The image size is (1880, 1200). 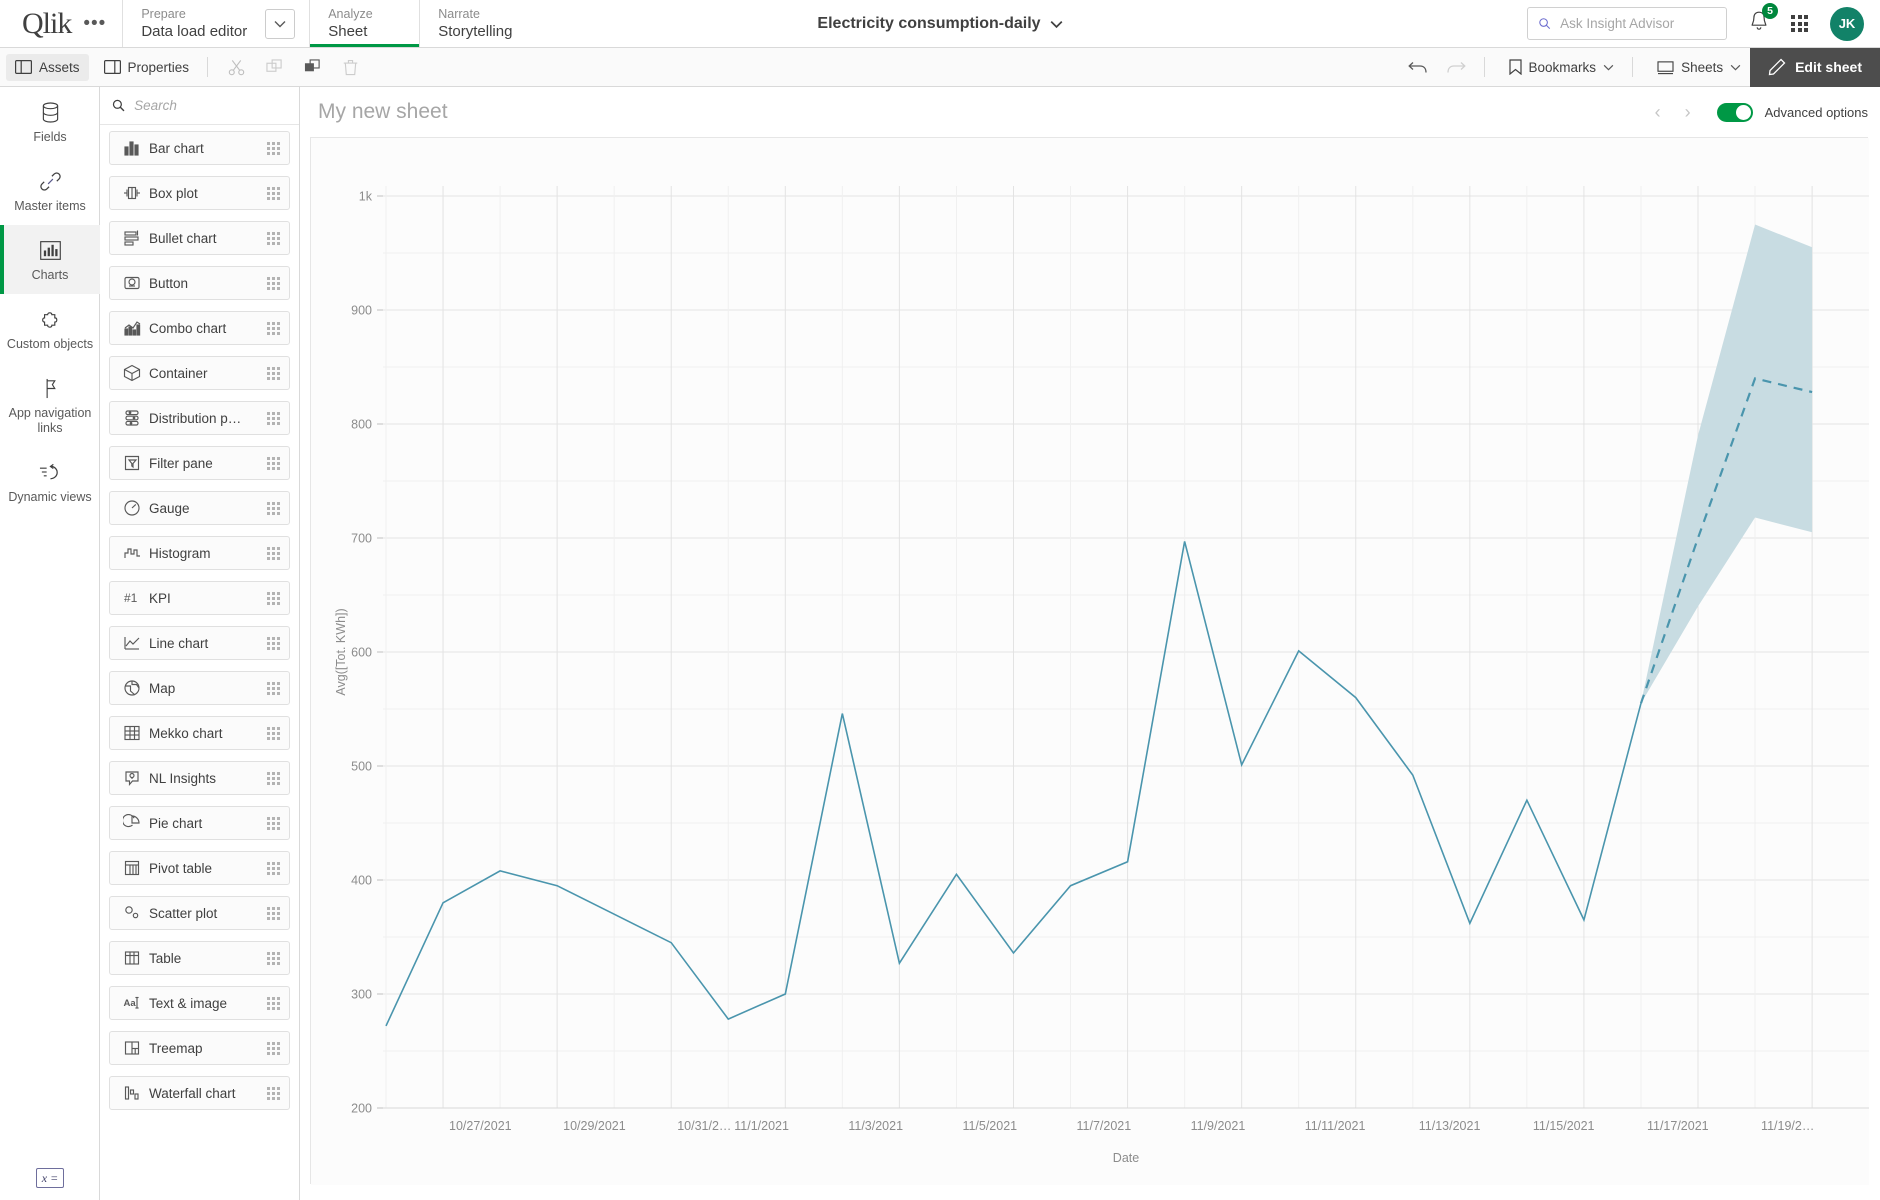 I want to click on avatar: JK, so click(x=1847, y=23).